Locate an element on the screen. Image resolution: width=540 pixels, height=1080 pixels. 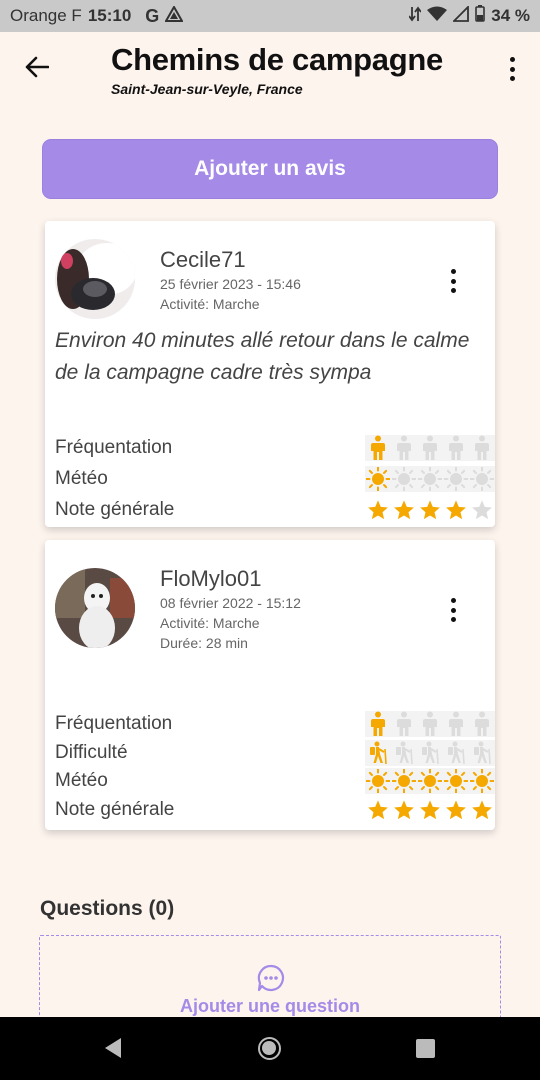
status-time: 15:10 is located at coordinates (109, 15).